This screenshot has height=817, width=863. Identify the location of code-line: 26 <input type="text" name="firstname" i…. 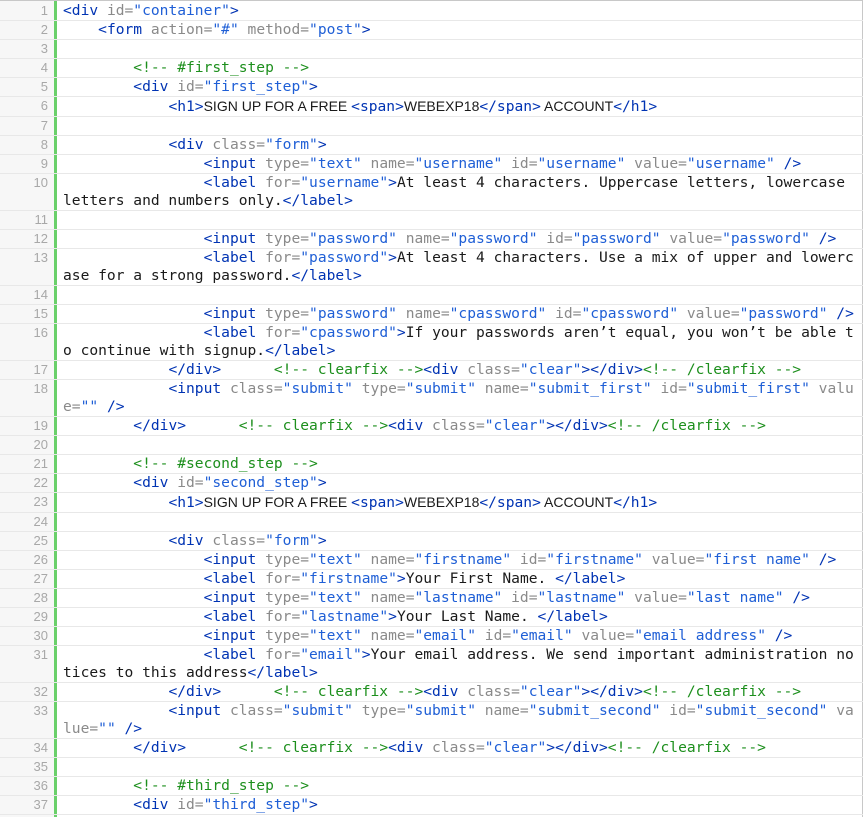
(431, 560).